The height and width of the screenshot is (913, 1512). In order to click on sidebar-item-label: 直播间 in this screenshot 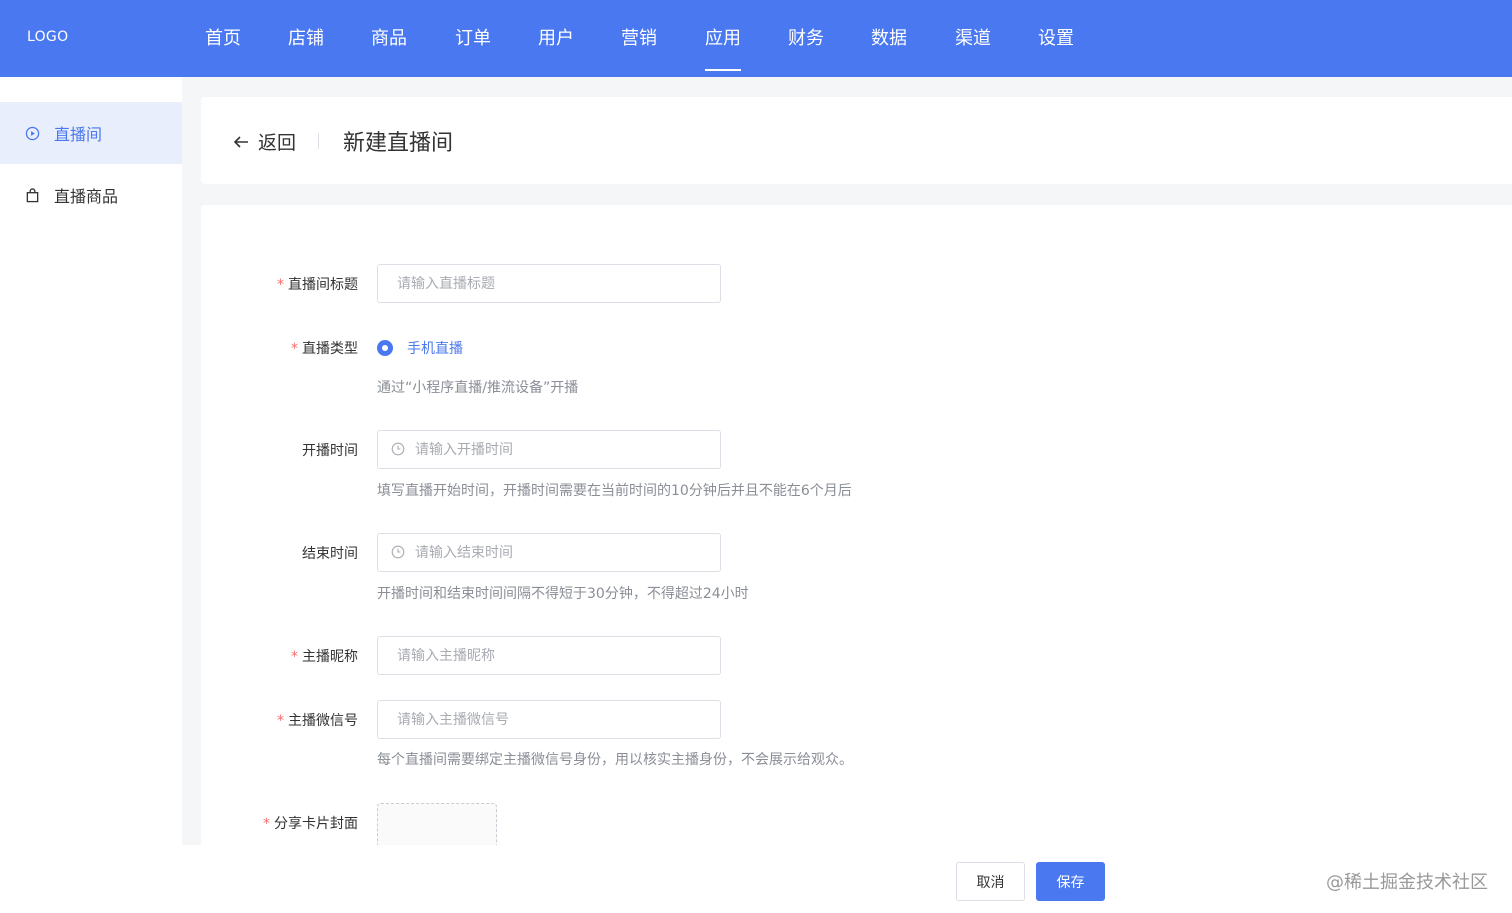, I will do `click(78, 134)`.